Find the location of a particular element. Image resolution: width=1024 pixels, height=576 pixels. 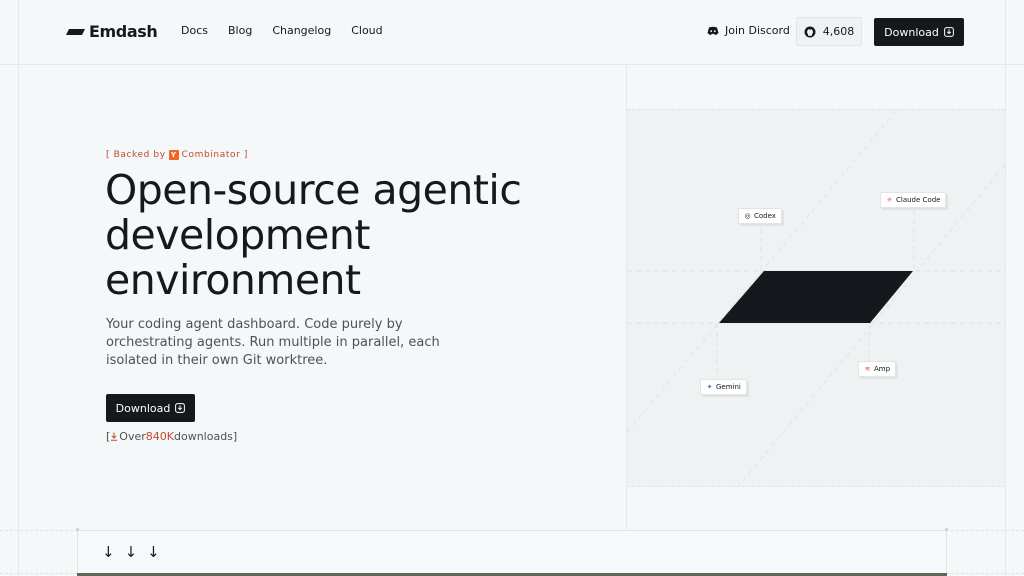

main-nav: Docs Blog Changelog Cloud is located at coordinates (282, 30).